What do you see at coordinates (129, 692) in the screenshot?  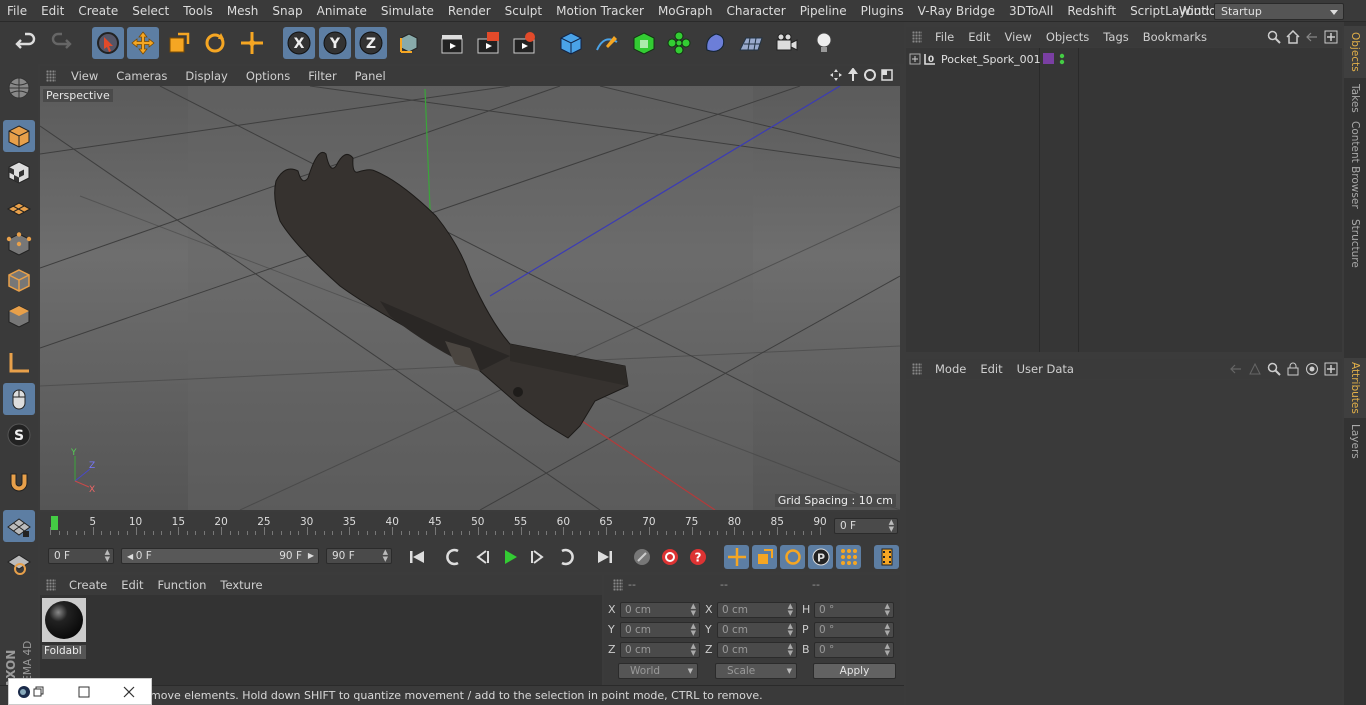 I see `close-icon` at bounding box center [129, 692].